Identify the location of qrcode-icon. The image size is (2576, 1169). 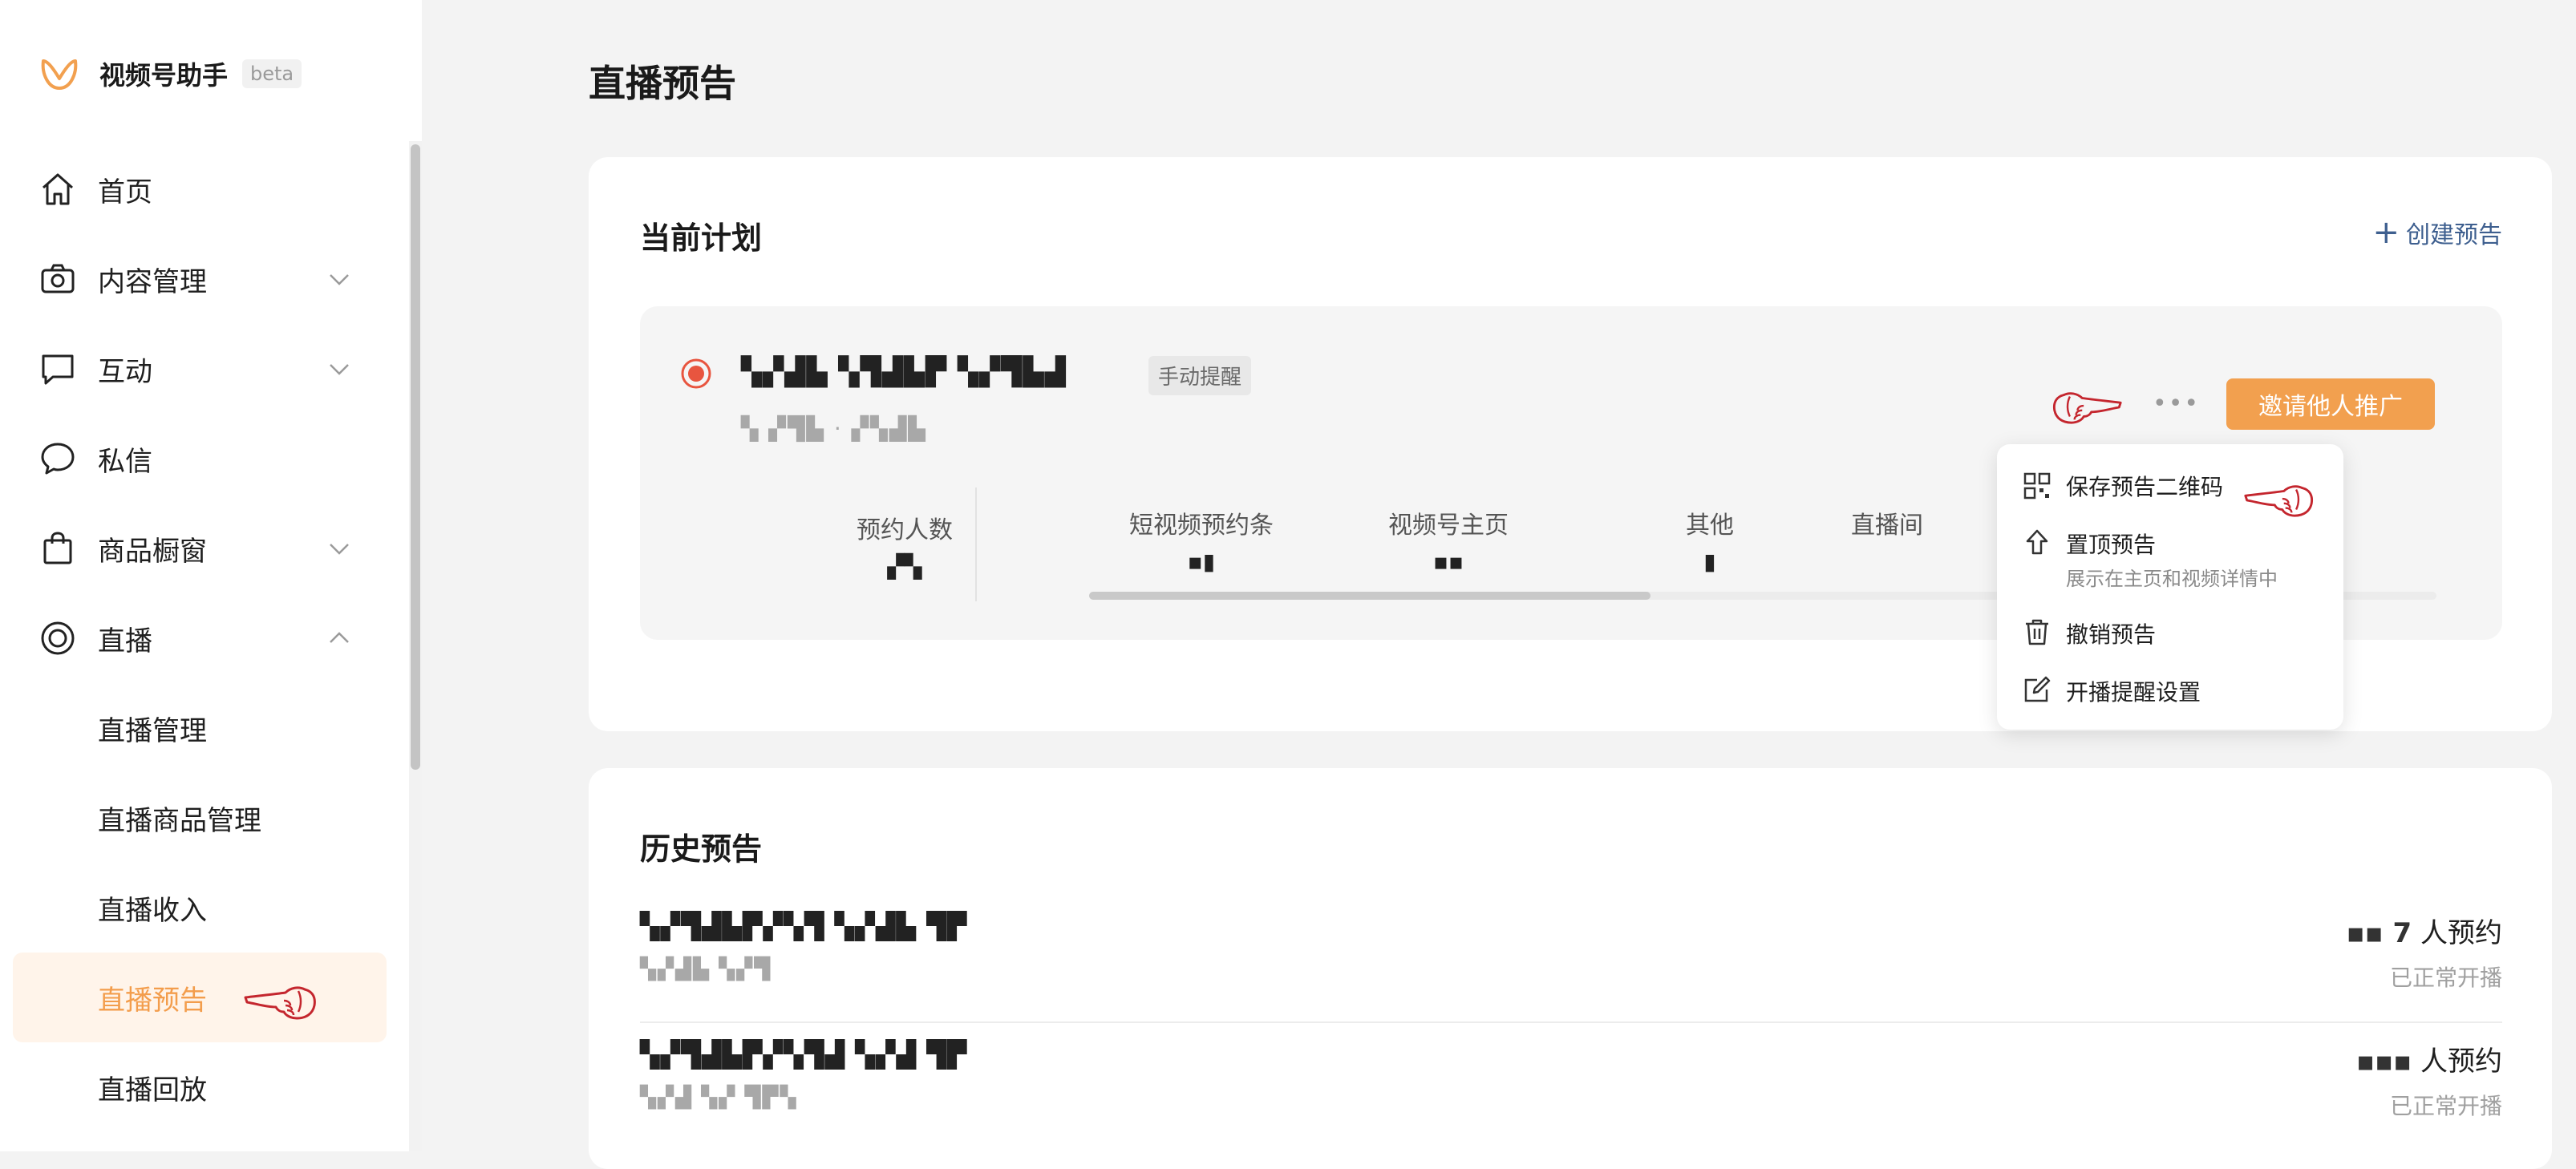
(2037, 486).